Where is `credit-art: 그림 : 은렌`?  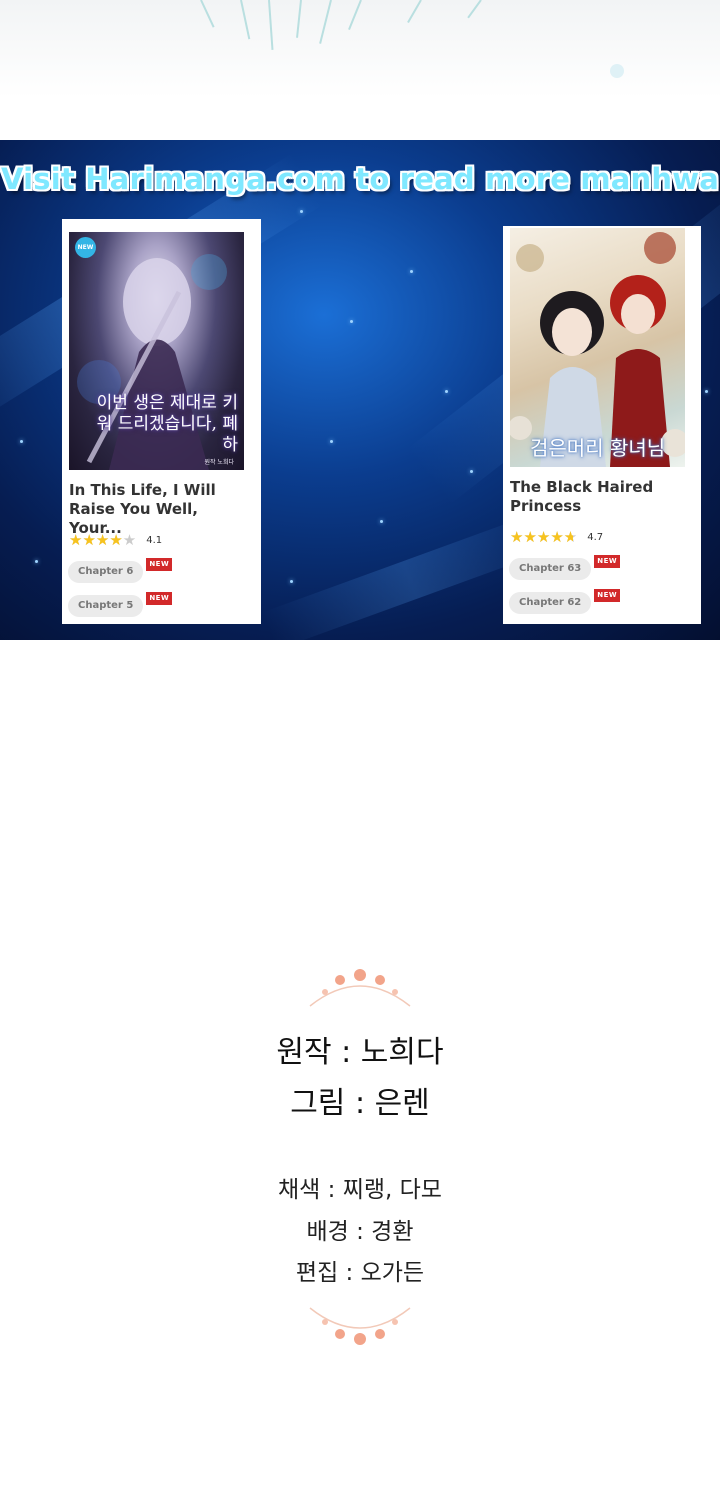 credit-art: 그림 : 은렌 is located at coordinates (360, 1103).